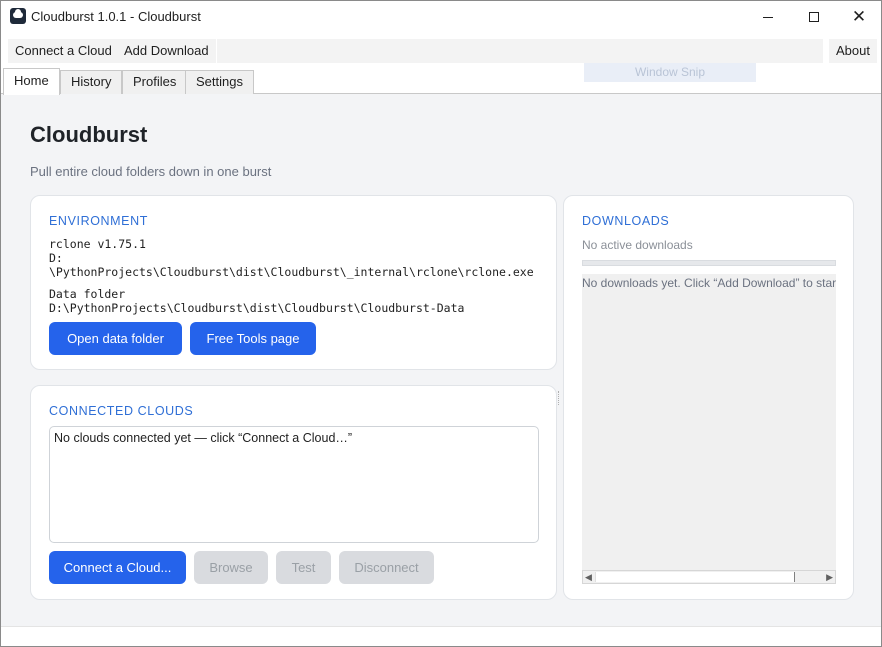  I want to click on downloads-heading: DOWNLOADS, so click(626, 221).